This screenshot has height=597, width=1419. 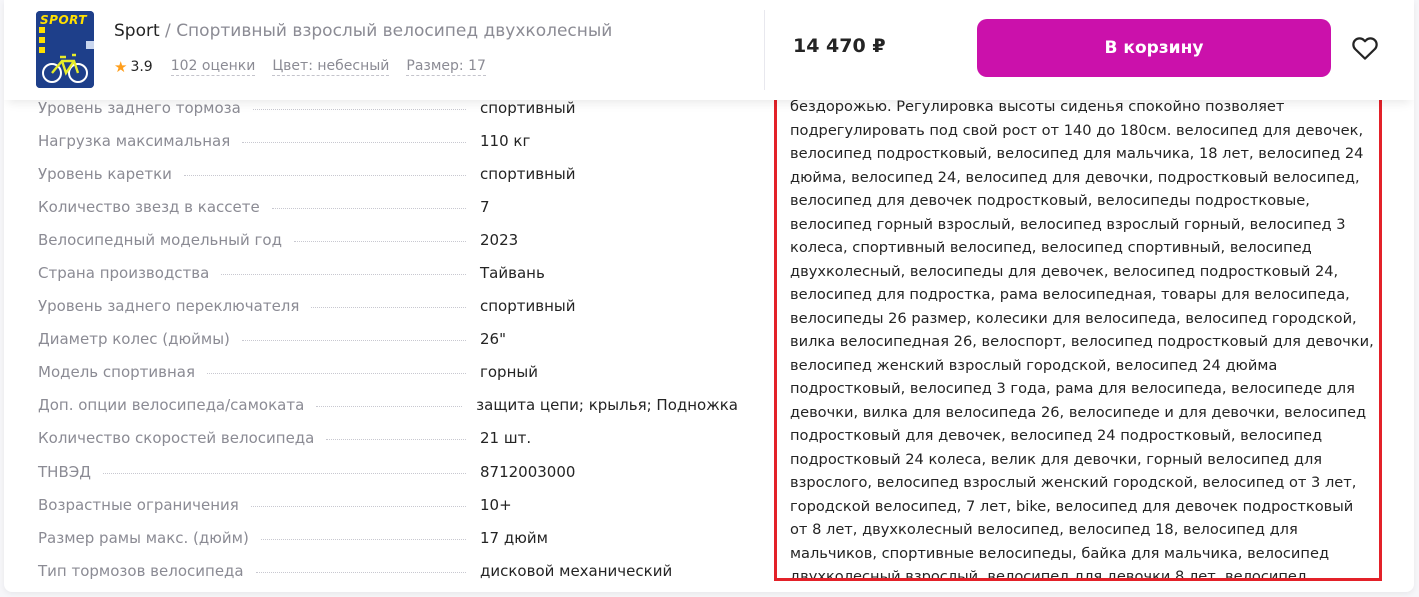 I want to click on spec-row: Уровень заднего переключателя спортивный, so click(x=388, y=306).